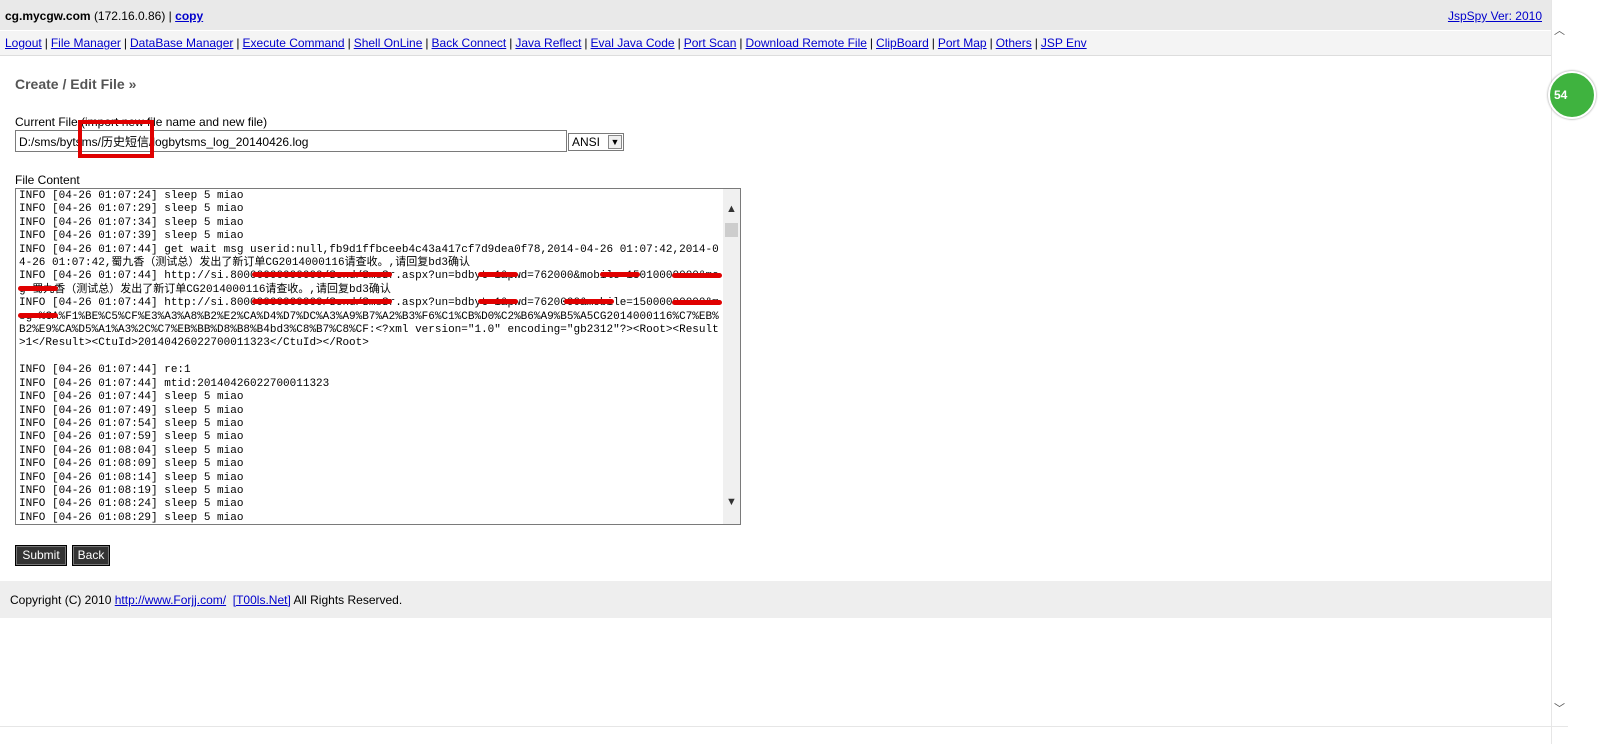 The image size is (1600, 744). I want to click on scroll-thumb, so click(731, 230).